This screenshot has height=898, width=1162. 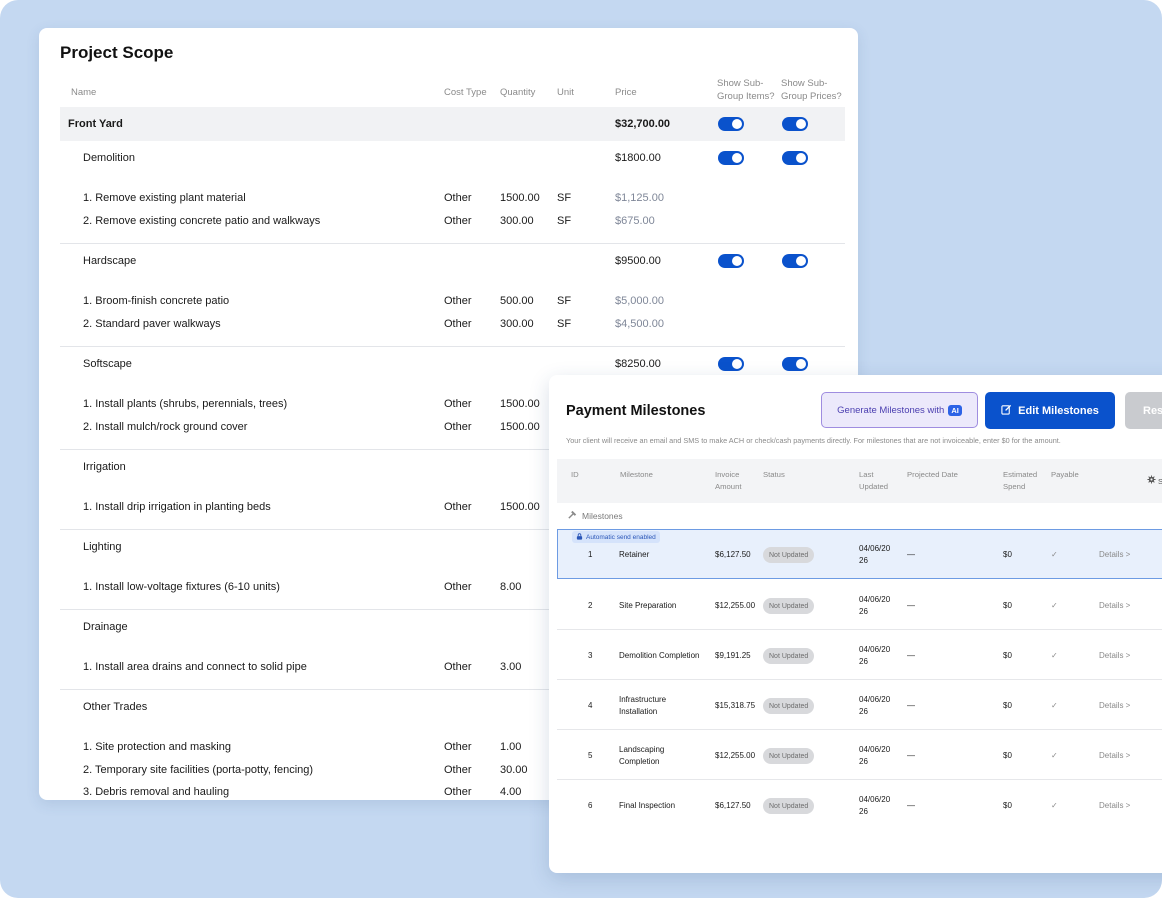 What do you see at coordinates (152, 324) in the screenshot?
I see `line-item-name: 2. Standard paver walkways` at bounding box center [152, 324].